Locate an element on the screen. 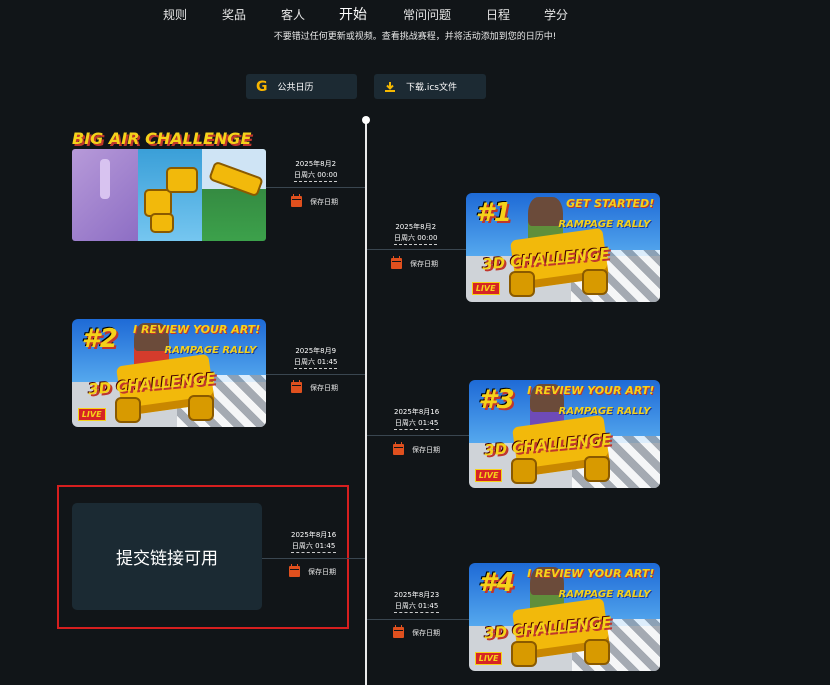 The height and width of the screenshot is (685, 830). public-calendar-button: G 公共日历 is located at coordinates (301, 86).